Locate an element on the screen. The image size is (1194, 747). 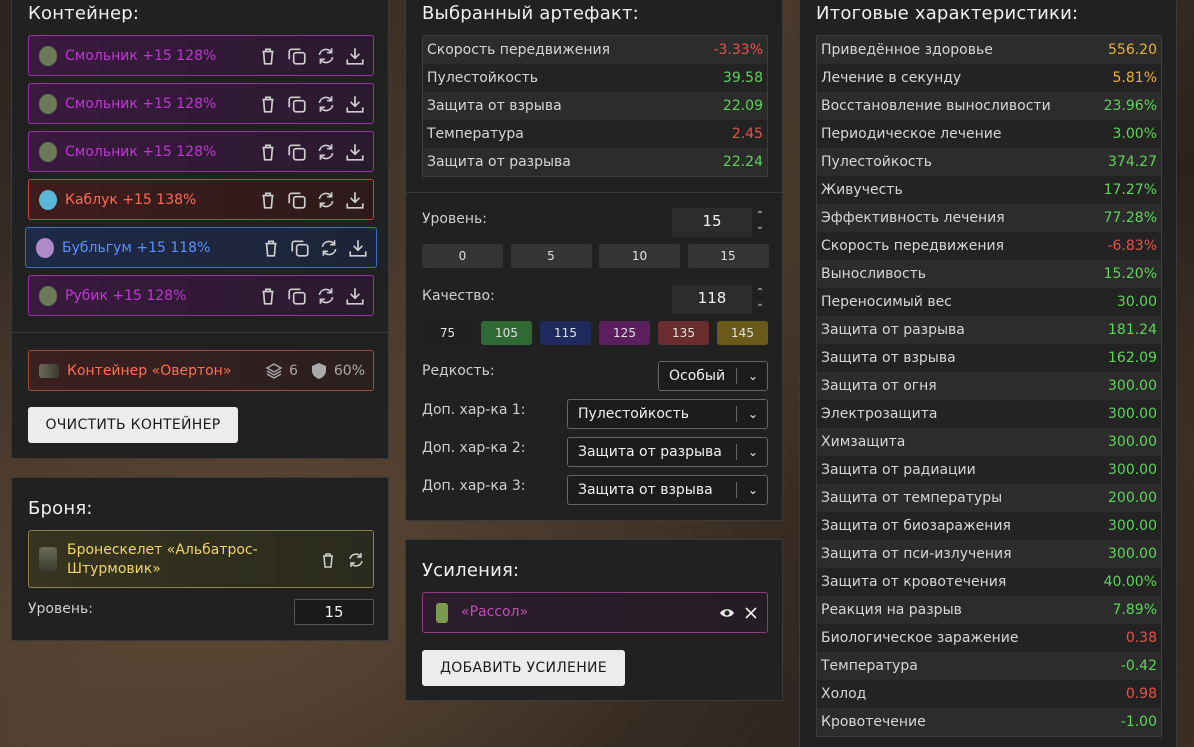
quality-preset-button: 135 is located at coordinates (683, 333).